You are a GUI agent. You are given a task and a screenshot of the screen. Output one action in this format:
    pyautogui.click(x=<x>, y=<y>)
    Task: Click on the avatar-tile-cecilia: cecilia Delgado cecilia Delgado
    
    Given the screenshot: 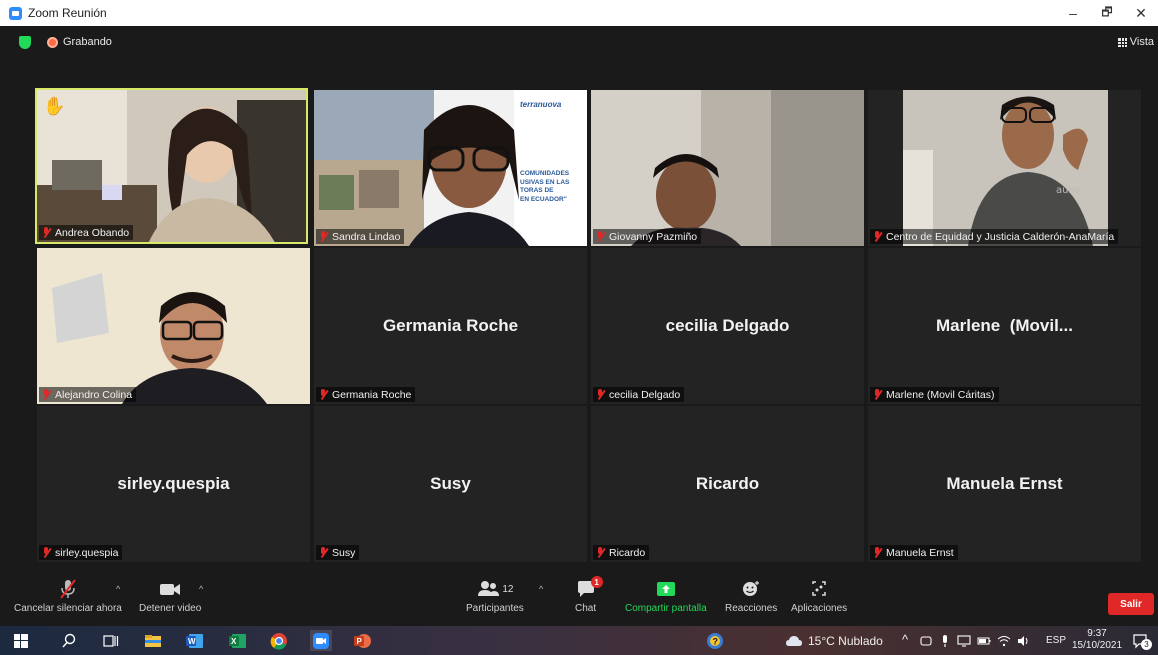 What is the action you would take?
    pyautogui.click(x=727, y=326)
    